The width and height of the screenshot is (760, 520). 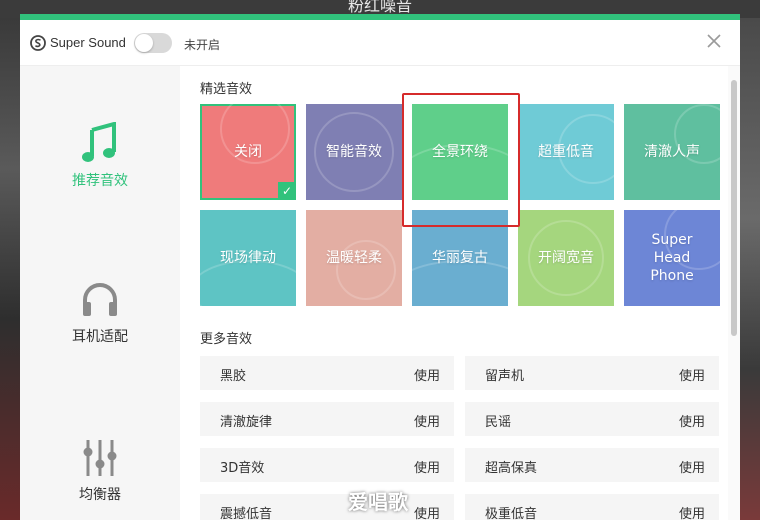 I want to click on effect-tile-super-headphone: Super Head Phone, so click(x=672, y=258).